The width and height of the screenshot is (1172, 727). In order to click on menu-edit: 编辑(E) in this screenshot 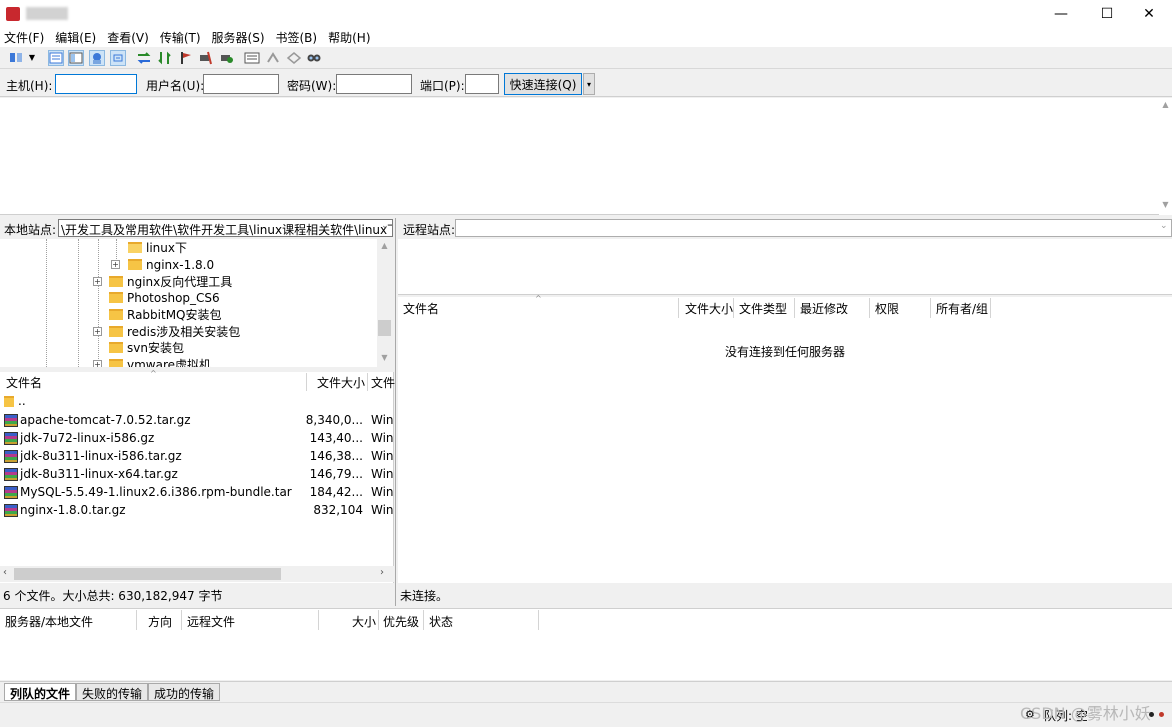, I will do `click(75, 37)`.